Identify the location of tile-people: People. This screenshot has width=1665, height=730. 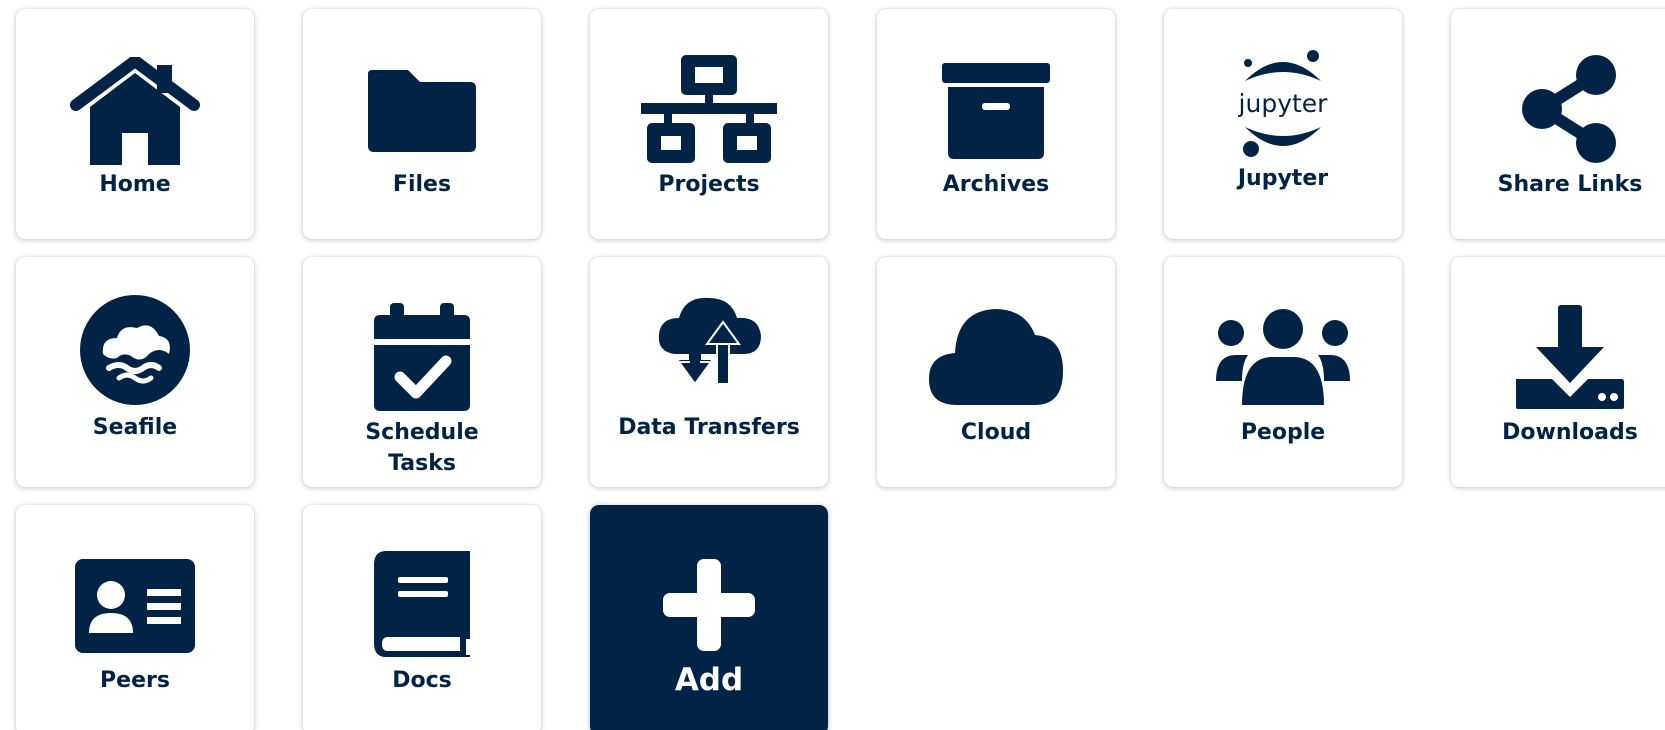
(1283, 372).